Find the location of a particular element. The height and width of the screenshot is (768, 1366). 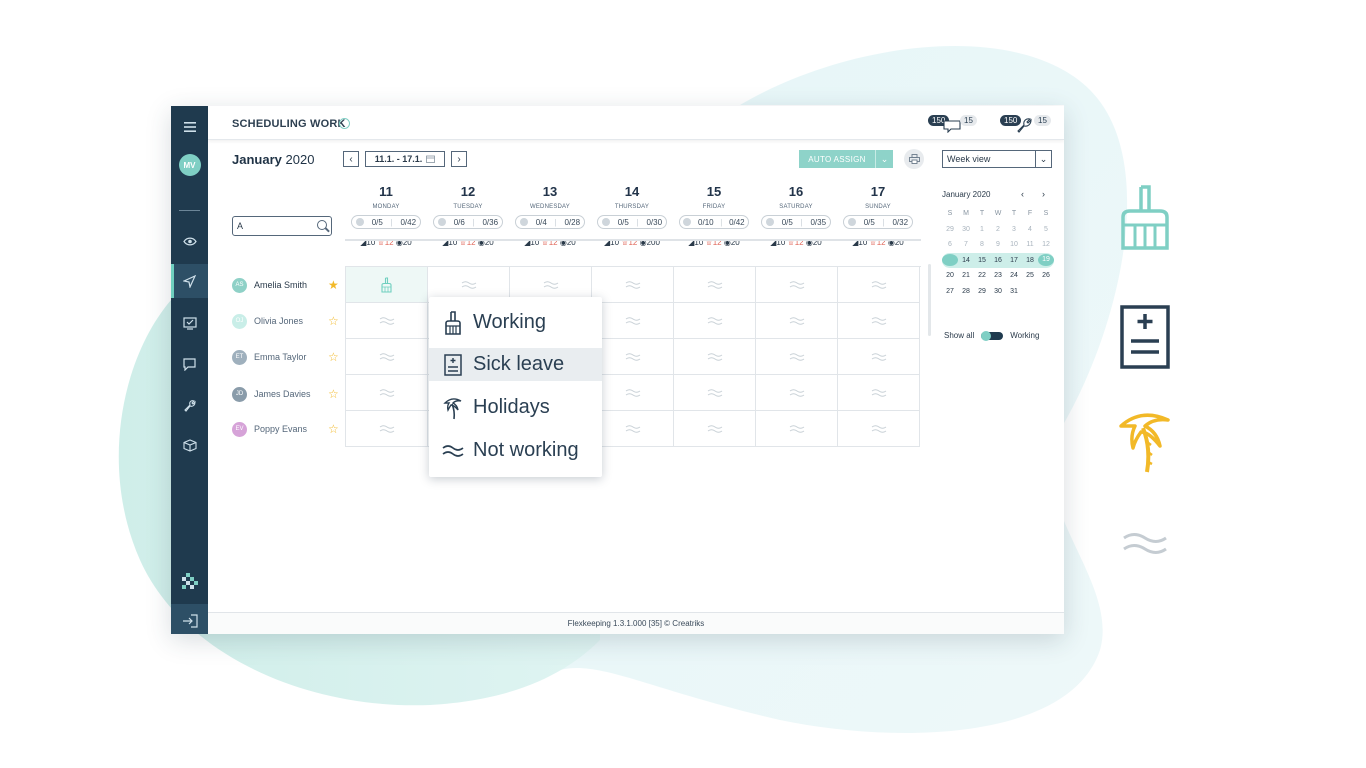

mini-calendar-day: 27 is located at coordinates (950, 291).